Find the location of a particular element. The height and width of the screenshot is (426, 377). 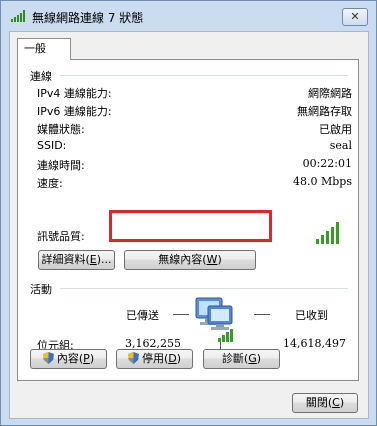

connection-divider is located at coordinates (204, 75).